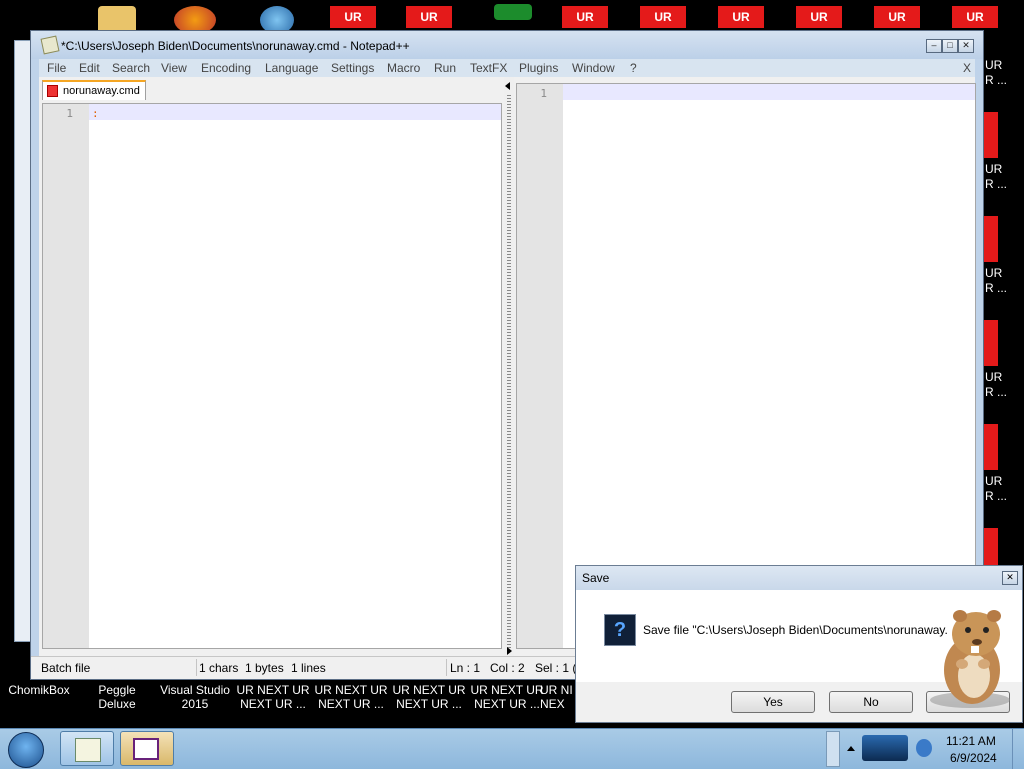 This screenshot has height=769, width=1024. What do you see at coordinates (352, 68) in the screenshot?
I see `menu-settings: Settings` at bounding box center [352, 68].